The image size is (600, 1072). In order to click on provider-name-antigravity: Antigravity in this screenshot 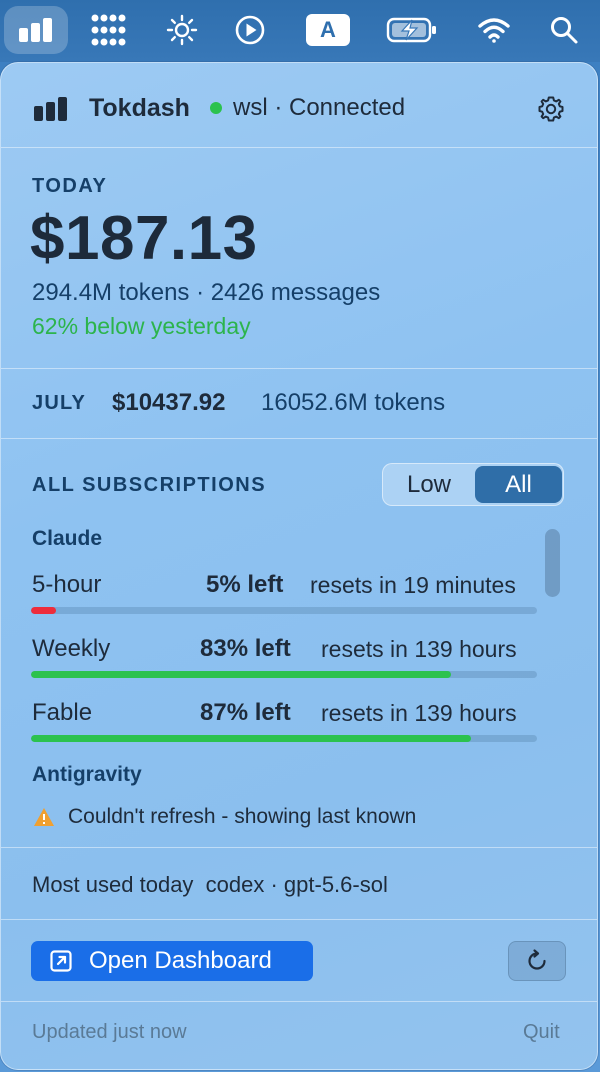, I will do `click(87, 774)`.